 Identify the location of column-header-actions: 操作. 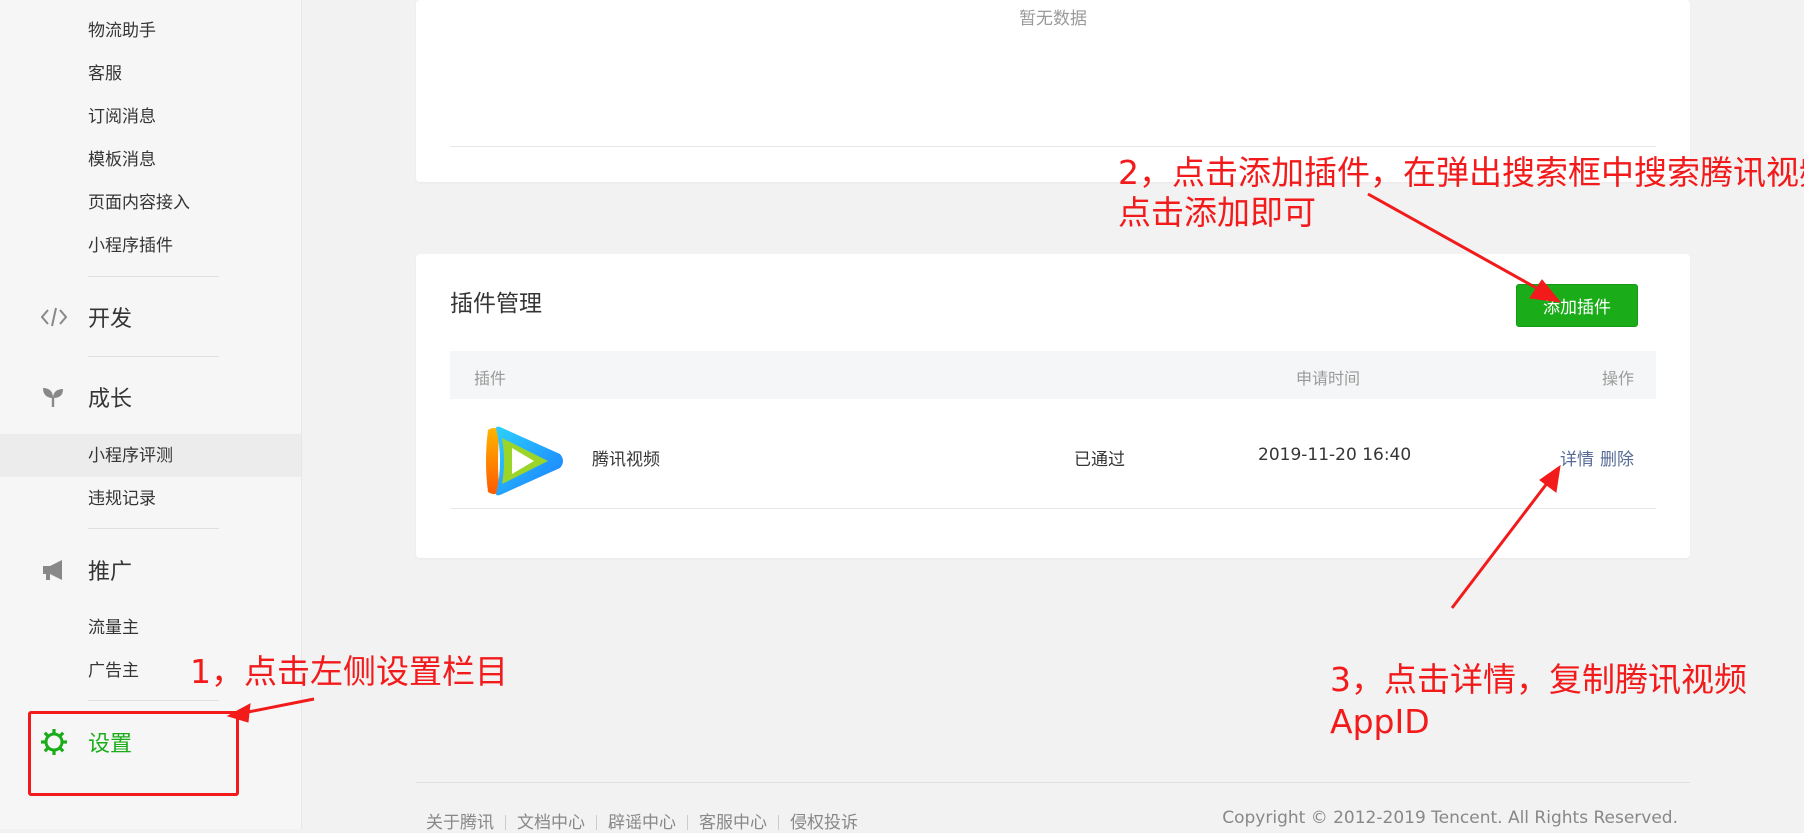
(1617, 378).